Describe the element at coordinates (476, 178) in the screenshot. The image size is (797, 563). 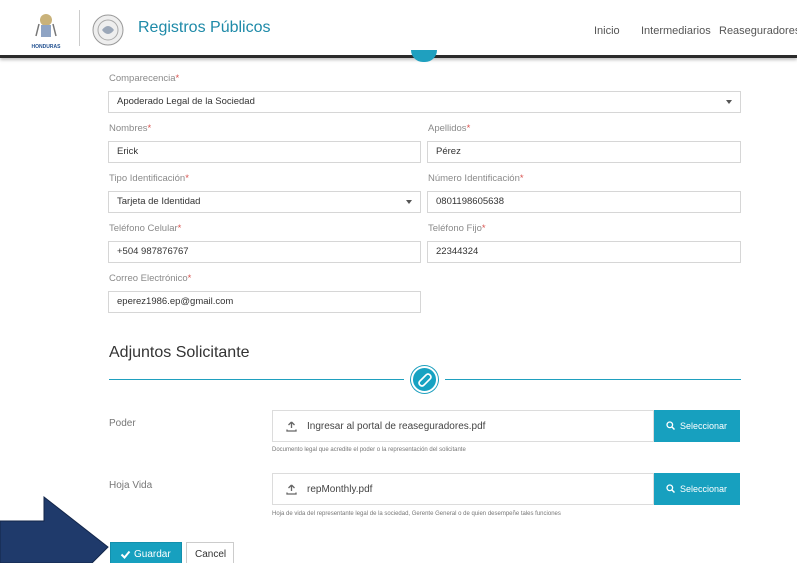
I see `numero-identificacion-label: Número Identificación*` at that location.